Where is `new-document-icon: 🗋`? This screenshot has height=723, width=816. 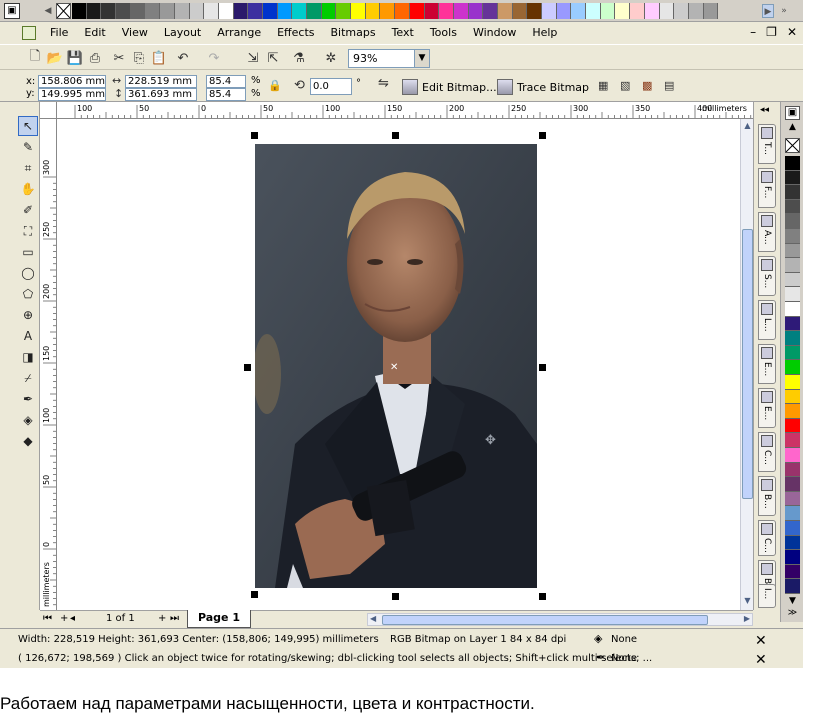
new-document-icon: 🗋 is located at coordinates (35, 58).